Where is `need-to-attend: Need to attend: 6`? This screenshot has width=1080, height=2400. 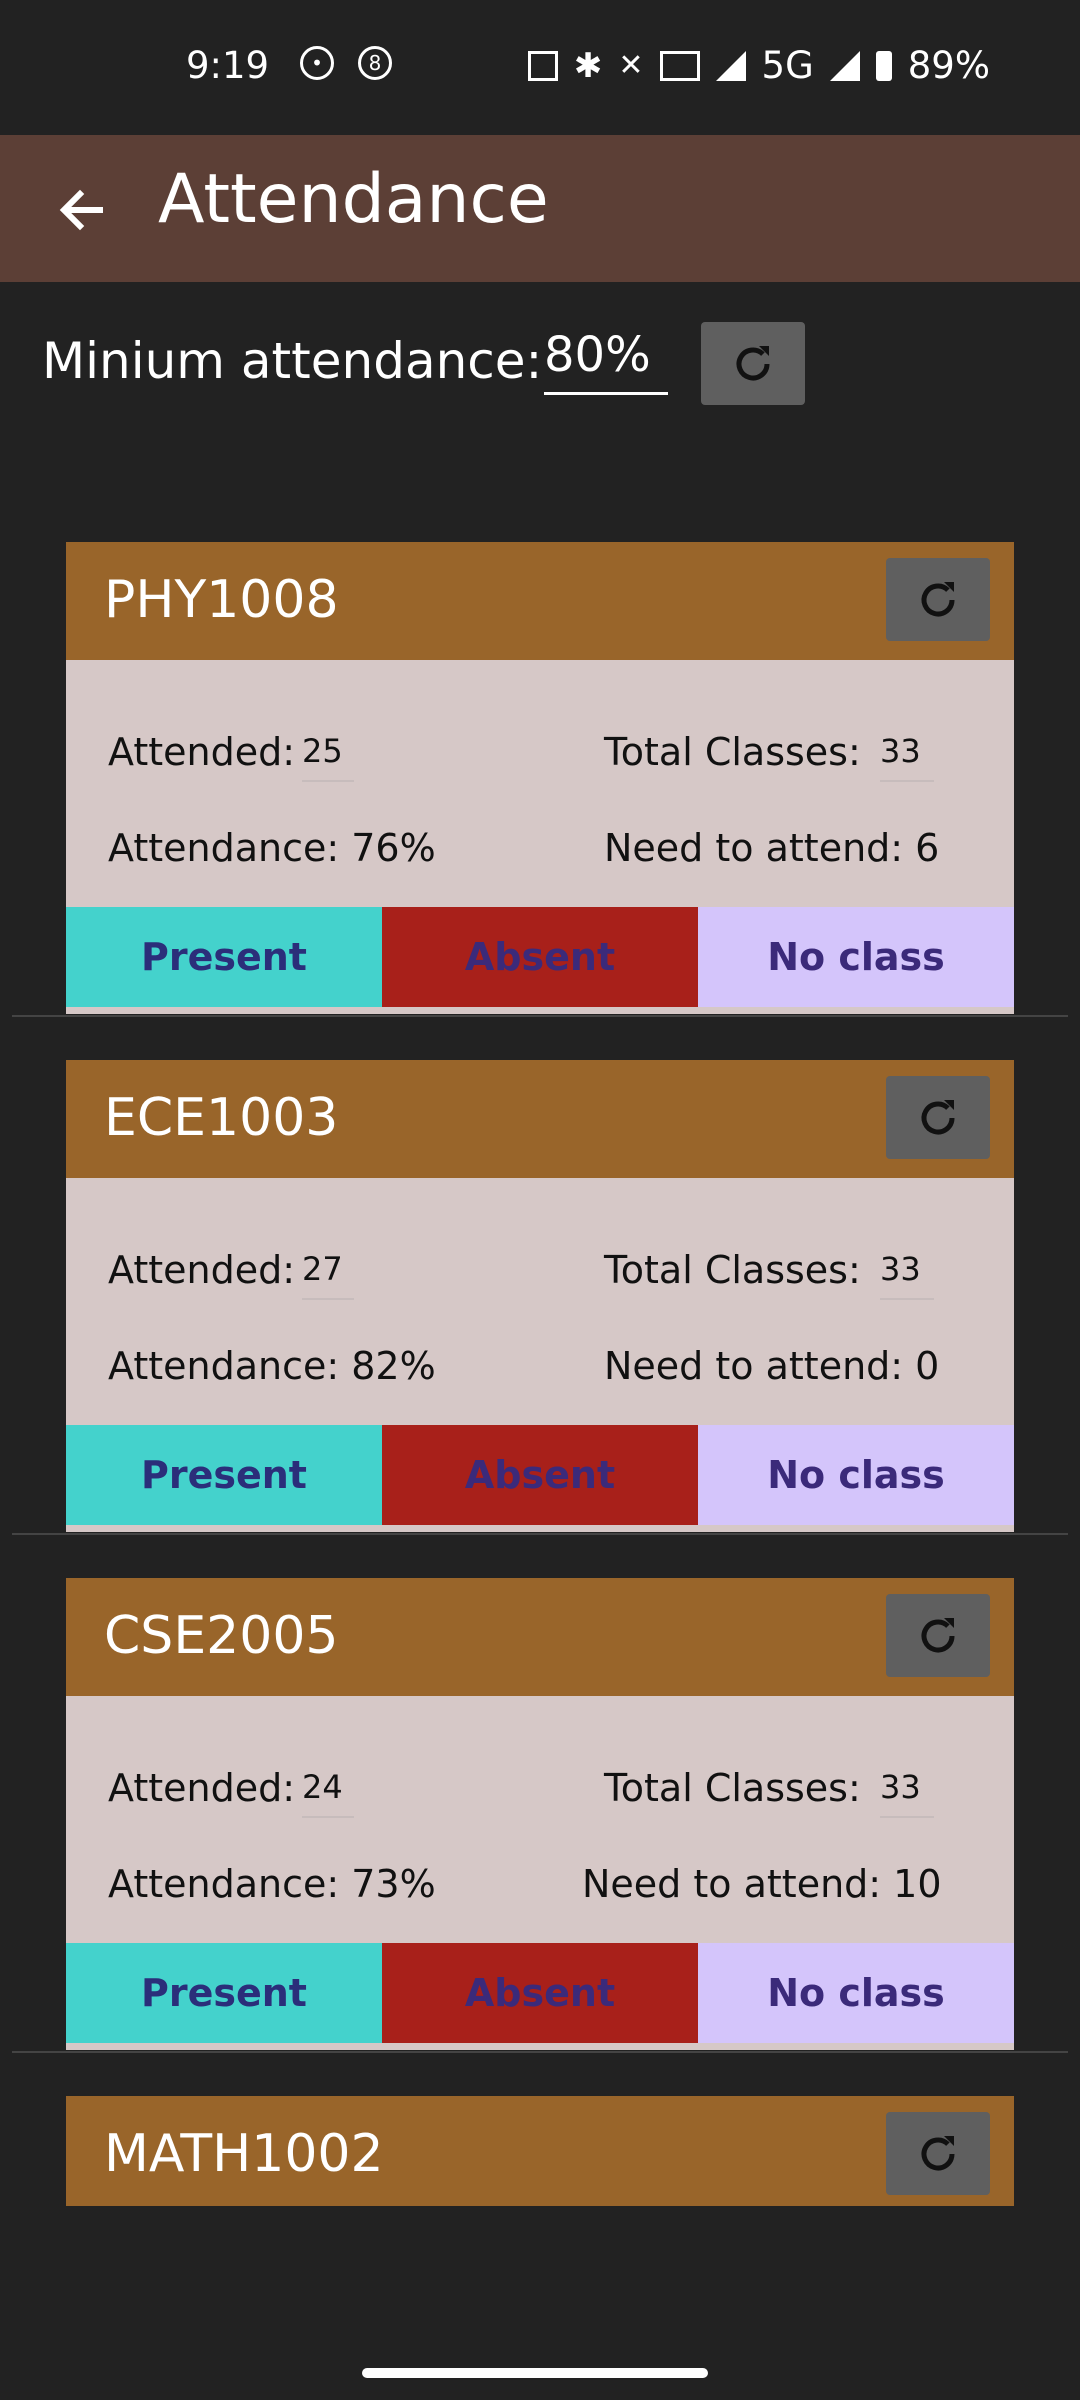
need-to-attend: Need to attend: 6 is located at coordinates (772, 848).